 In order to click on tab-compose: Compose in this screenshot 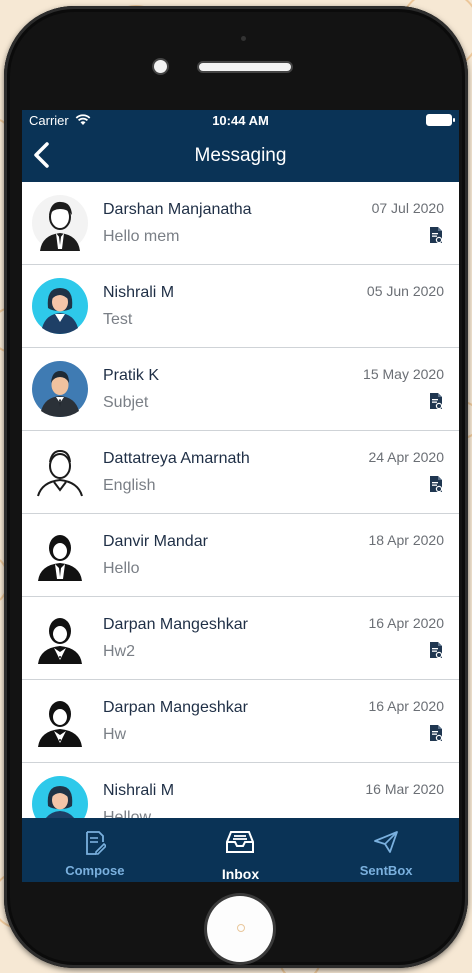, I will do `click(95, 850)`.